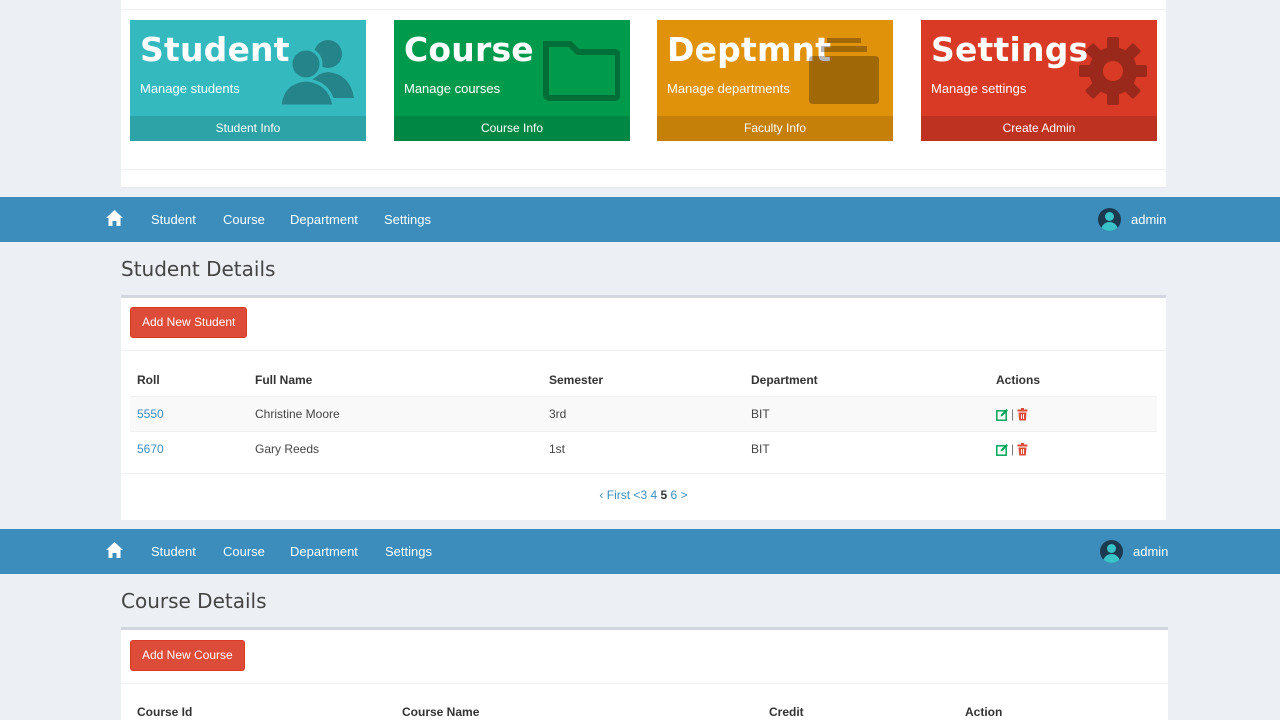 The height and width of the screenshot is (720, 1280). I want to click on add-new-course-button: Add New Course, so click(187, 655).